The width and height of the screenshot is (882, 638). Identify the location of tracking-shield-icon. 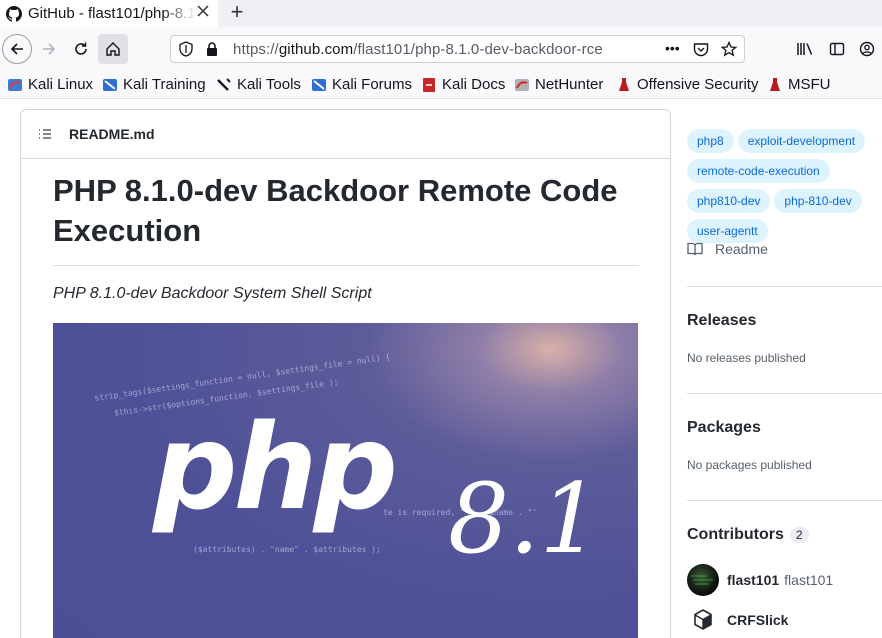
(186, 49).